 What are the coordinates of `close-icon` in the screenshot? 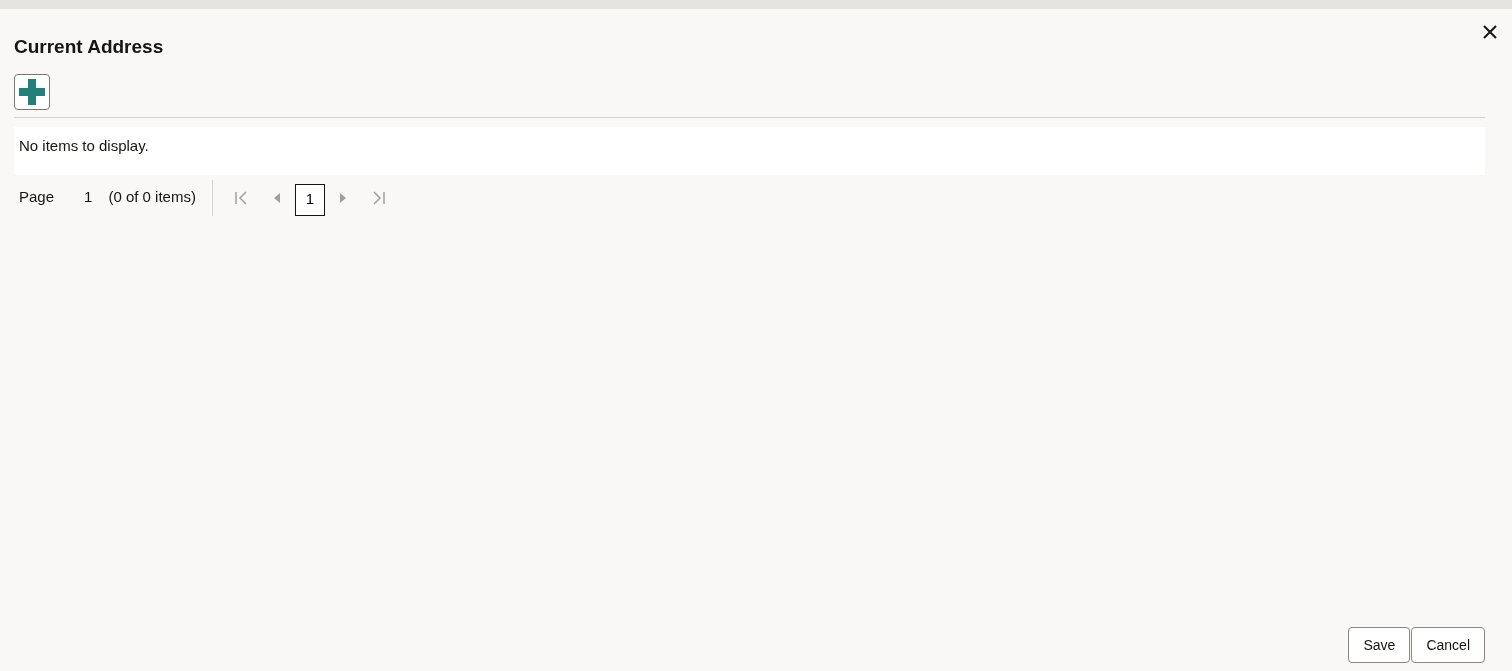 It's located at (1490, 31).